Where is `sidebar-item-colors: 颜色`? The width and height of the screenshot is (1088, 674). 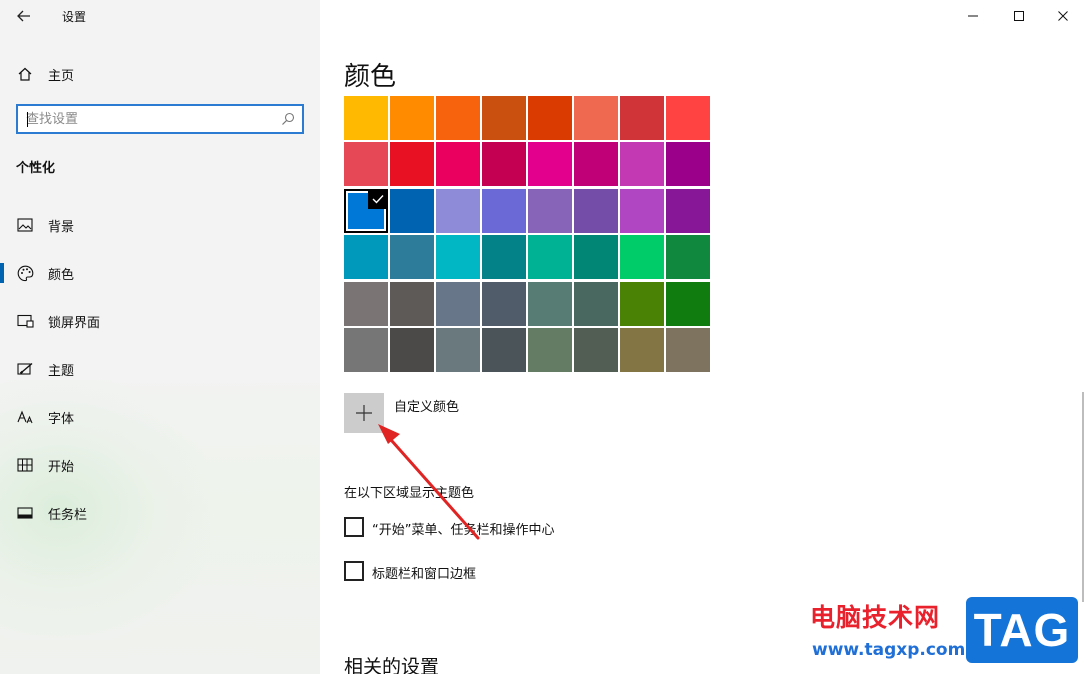
sidebar-item-colors: 颜色 is located at coordinates (160, 273).